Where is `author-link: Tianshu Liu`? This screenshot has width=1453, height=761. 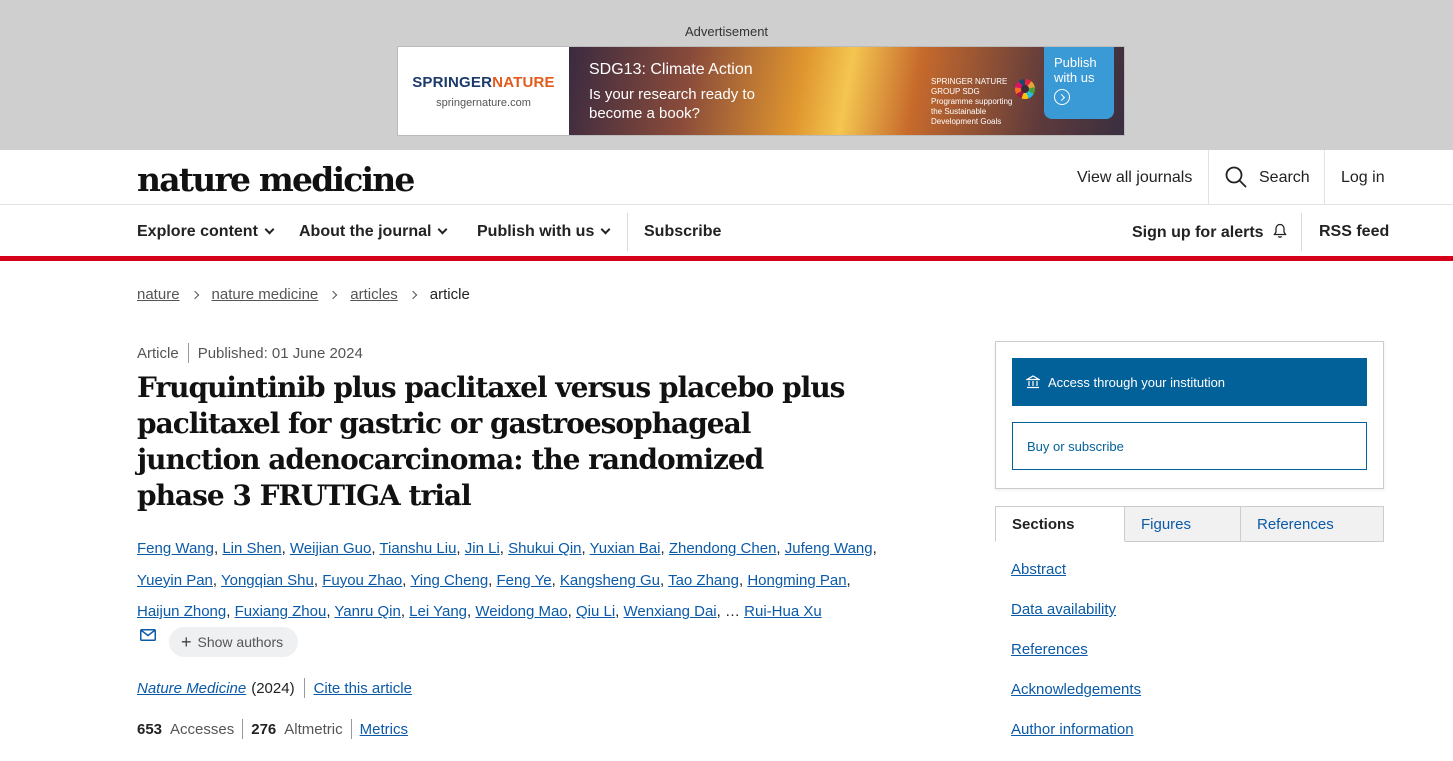
author-link: Tianshu Liu is located at coordinates (417, 548).